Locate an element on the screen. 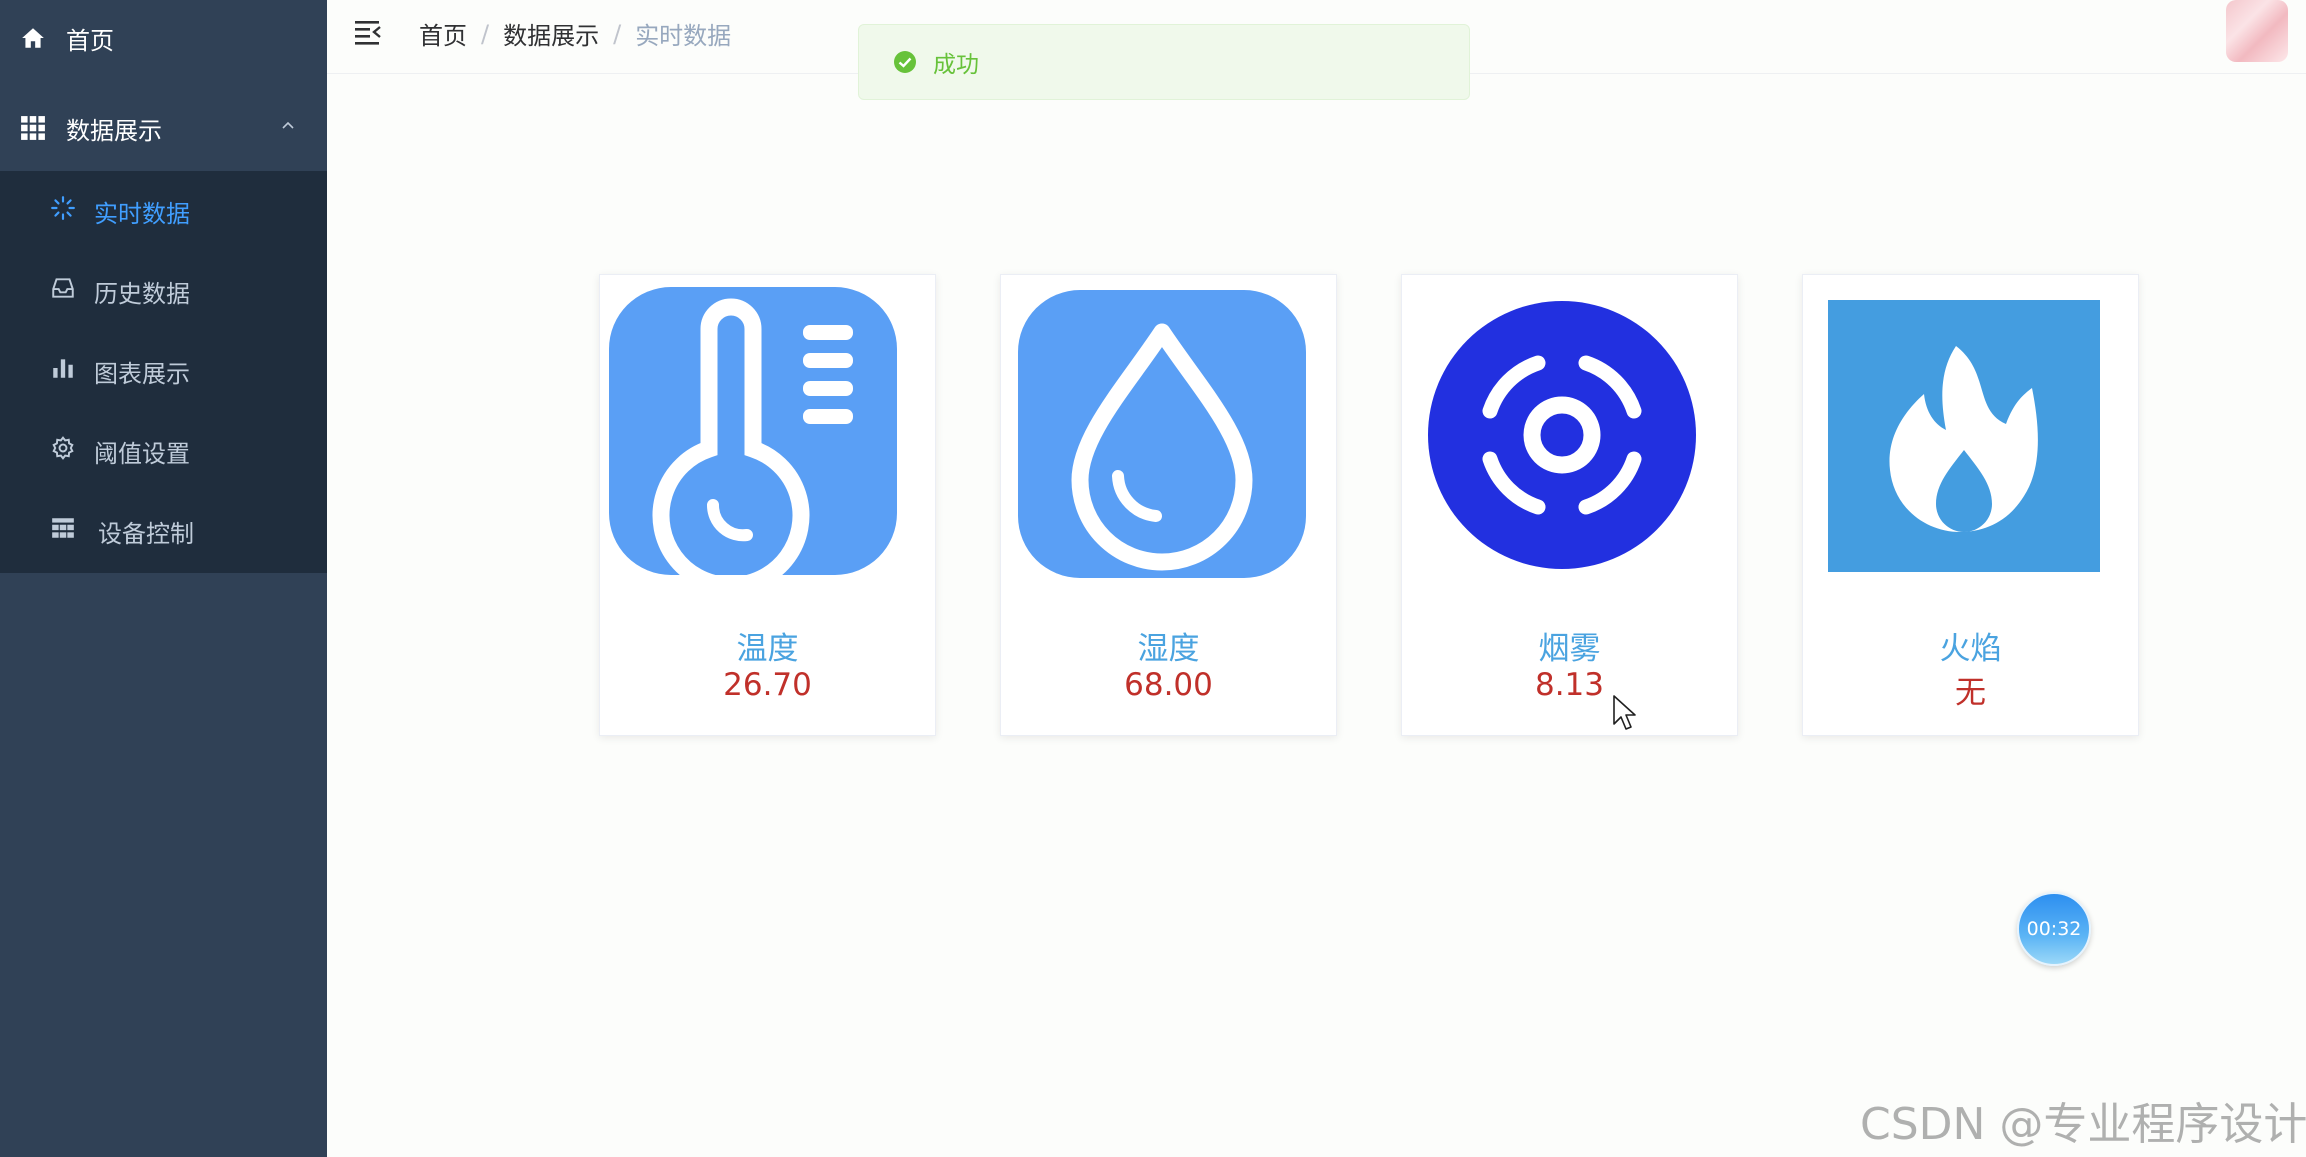 The image size is (2306, 1157). sidebar-item-device-control: 设备控制 is located at coordinates (163, 531).